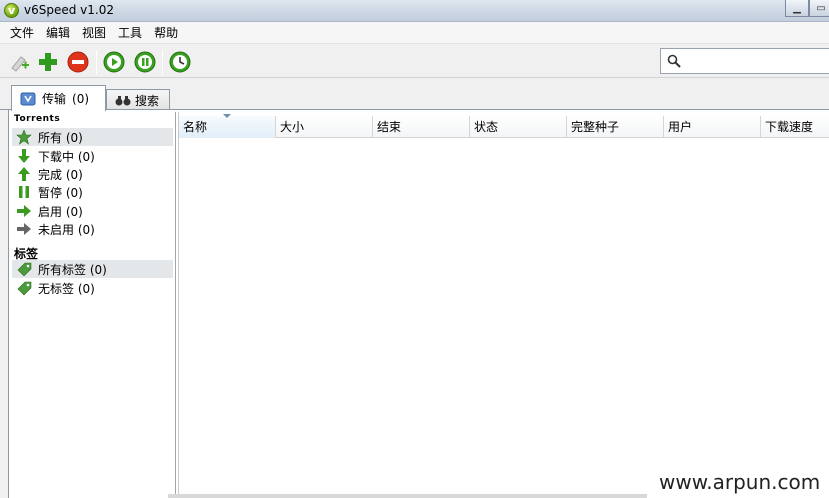  I want to click on search-box, so click(744, 61).